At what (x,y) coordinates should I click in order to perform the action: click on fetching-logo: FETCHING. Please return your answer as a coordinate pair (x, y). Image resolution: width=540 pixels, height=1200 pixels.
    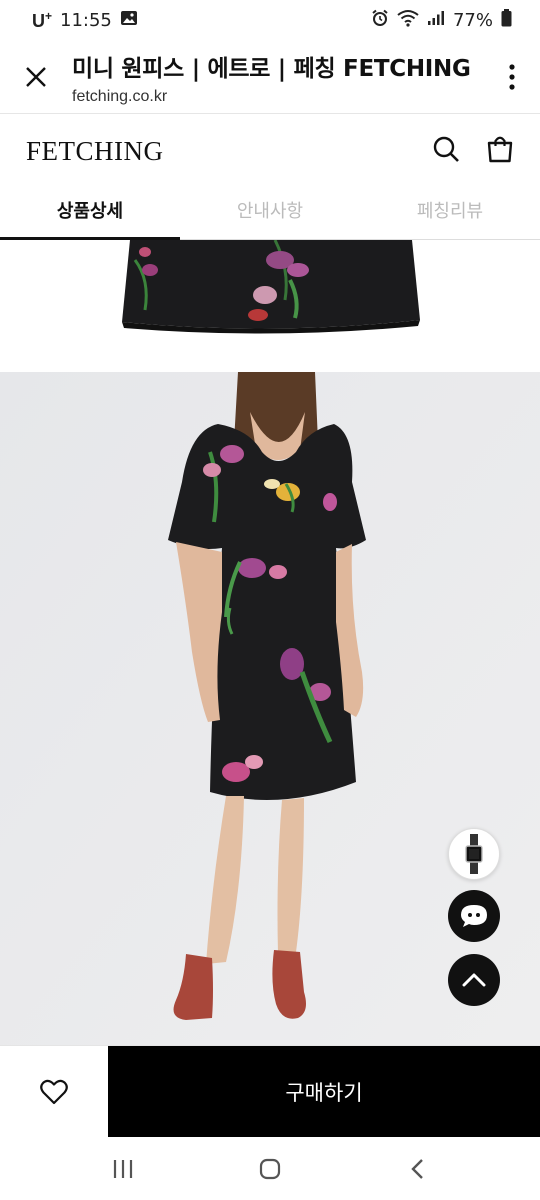
    Looking at the image, I should click on (95, 151).